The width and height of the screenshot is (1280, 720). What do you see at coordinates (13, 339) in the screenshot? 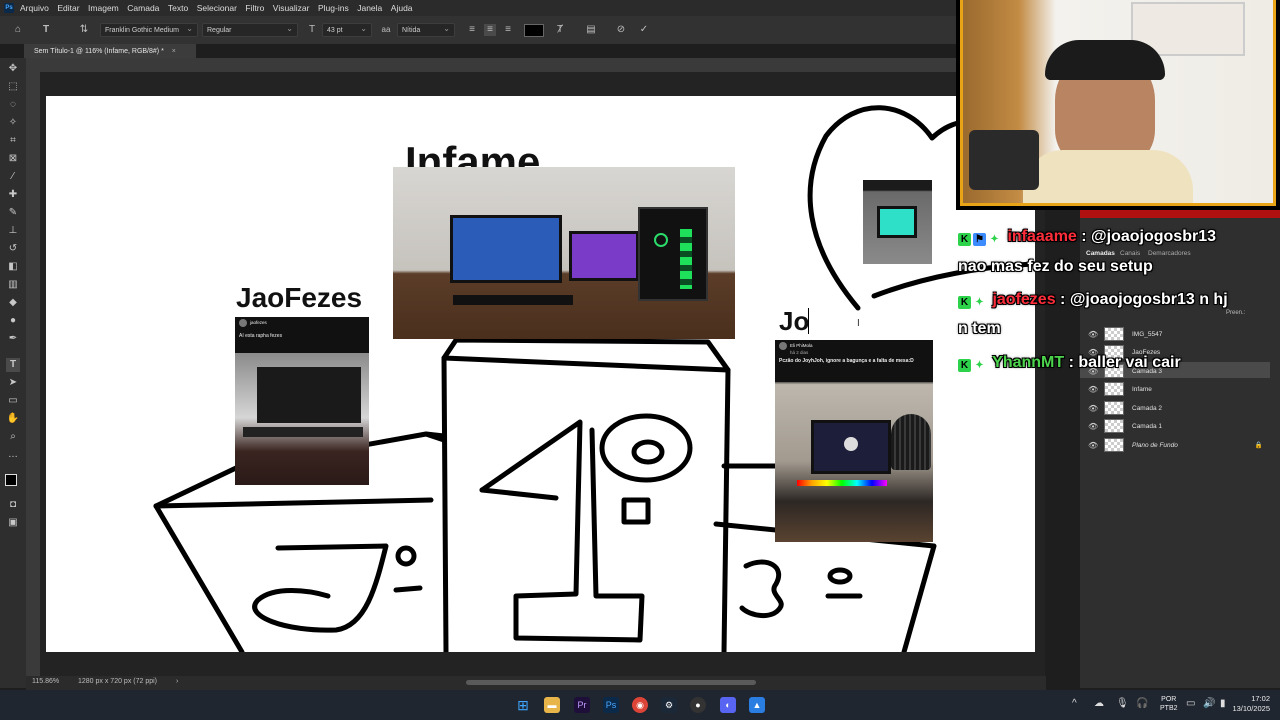
I see `pen-tool-icon: ✒` at bounding box center [13, 339].